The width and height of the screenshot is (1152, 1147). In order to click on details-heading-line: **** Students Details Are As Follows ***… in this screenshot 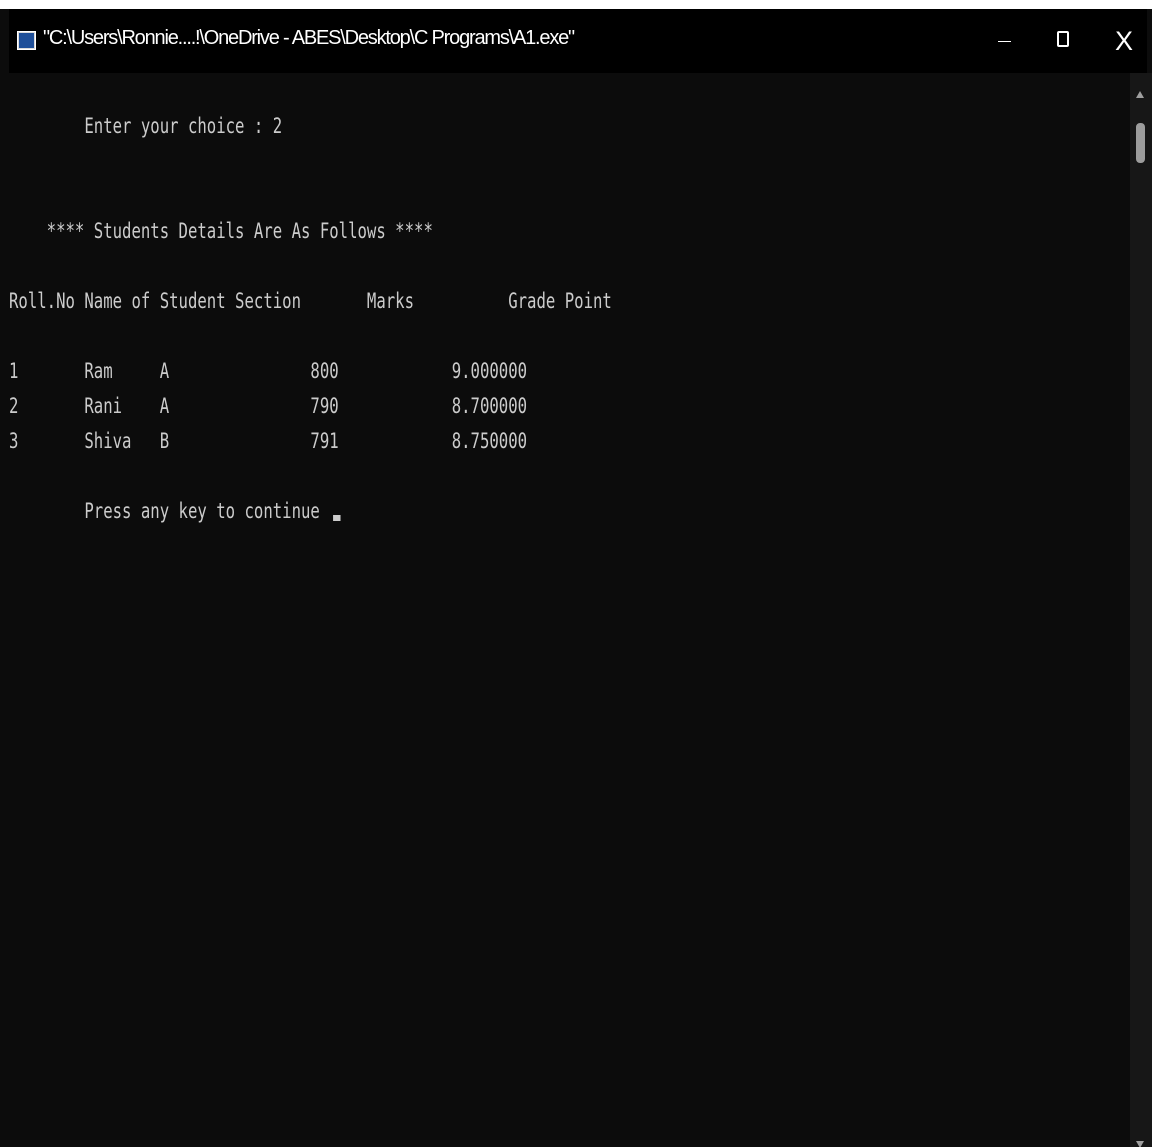, I will do `click(221, 231)`.